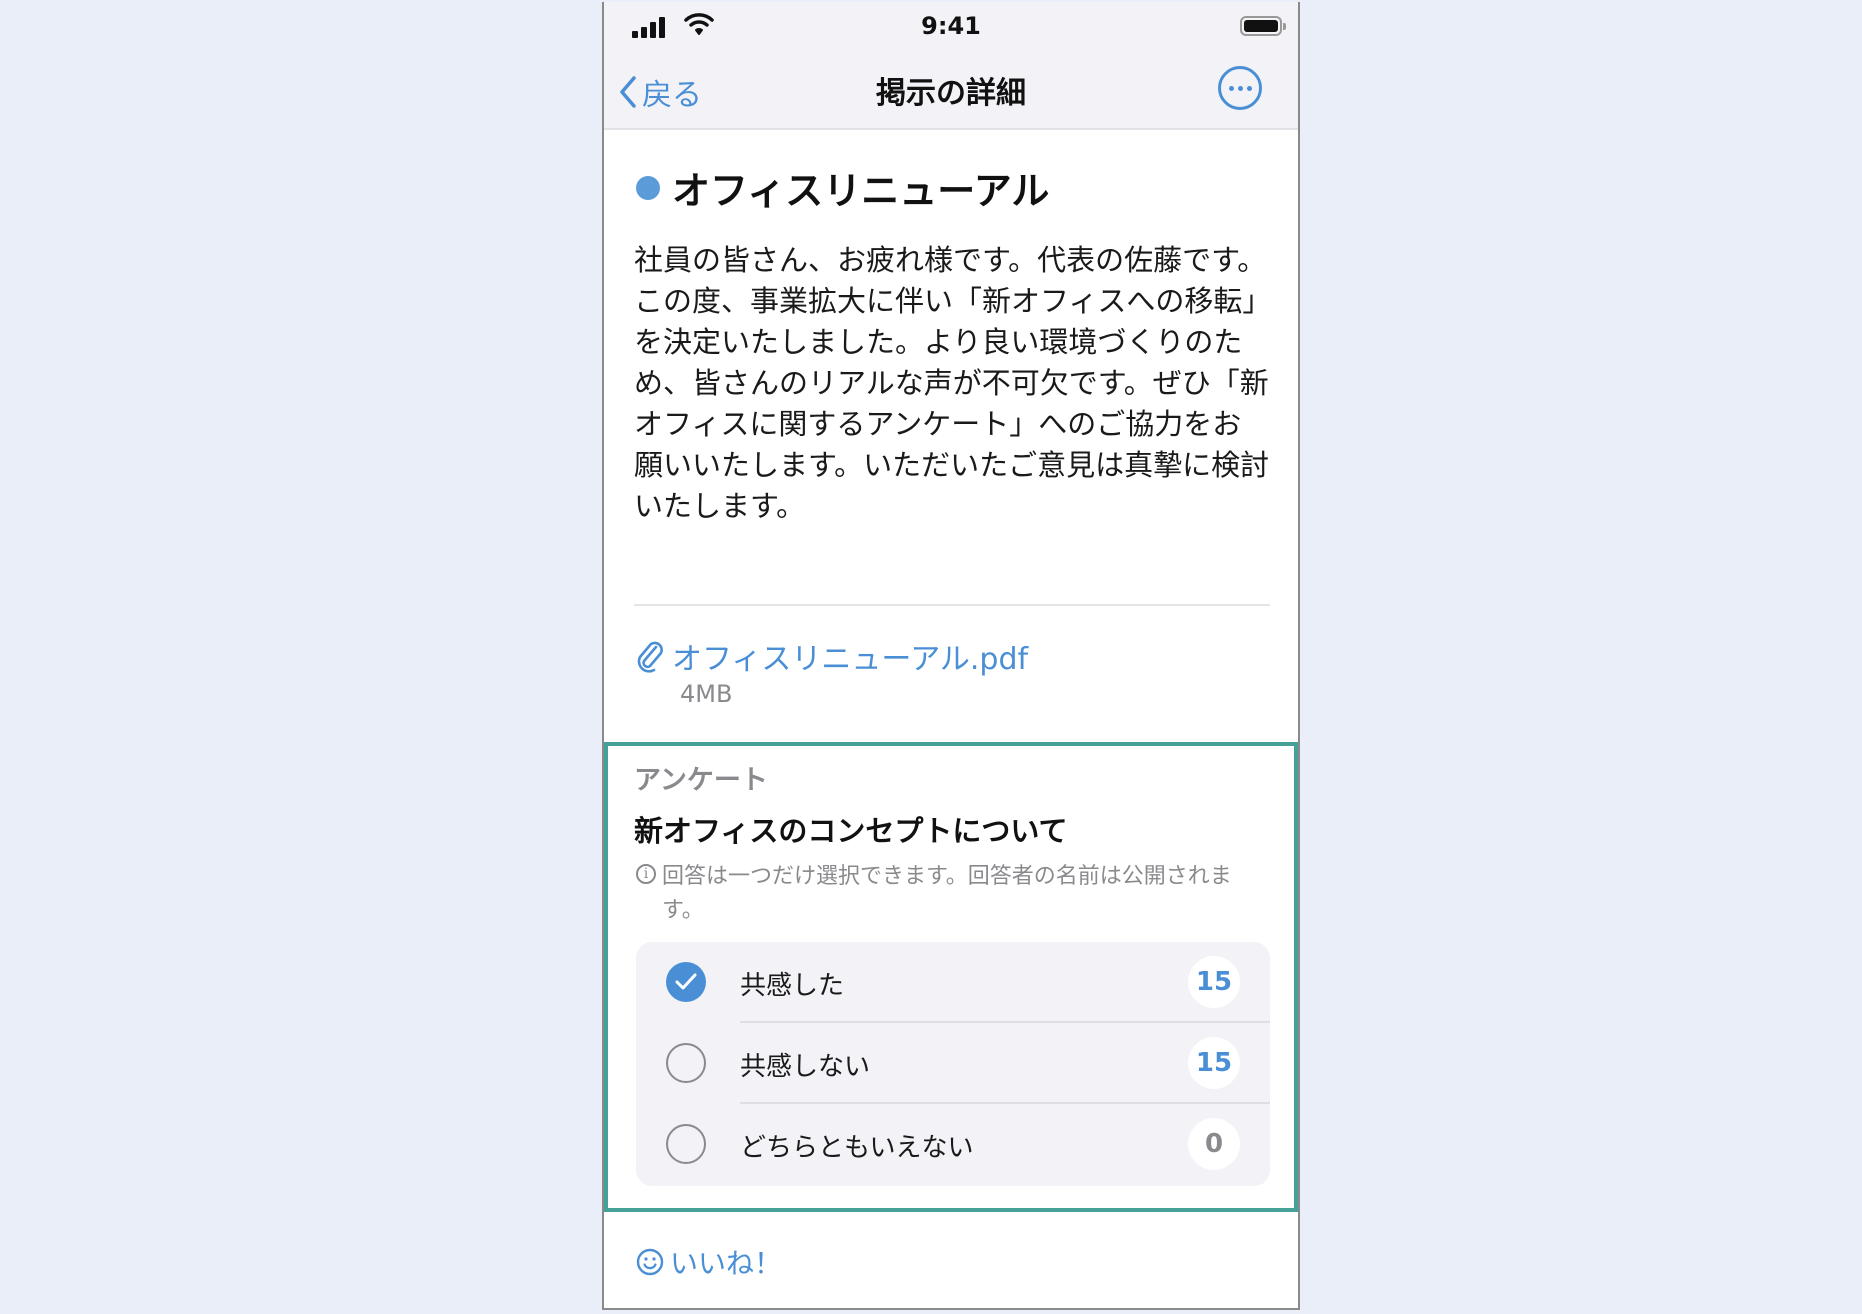 This screenshot has height=1314, width=1862. Describe the element at coordinates (726, 1263) in the screenshot. I see `like-label: いいね！` at that location.